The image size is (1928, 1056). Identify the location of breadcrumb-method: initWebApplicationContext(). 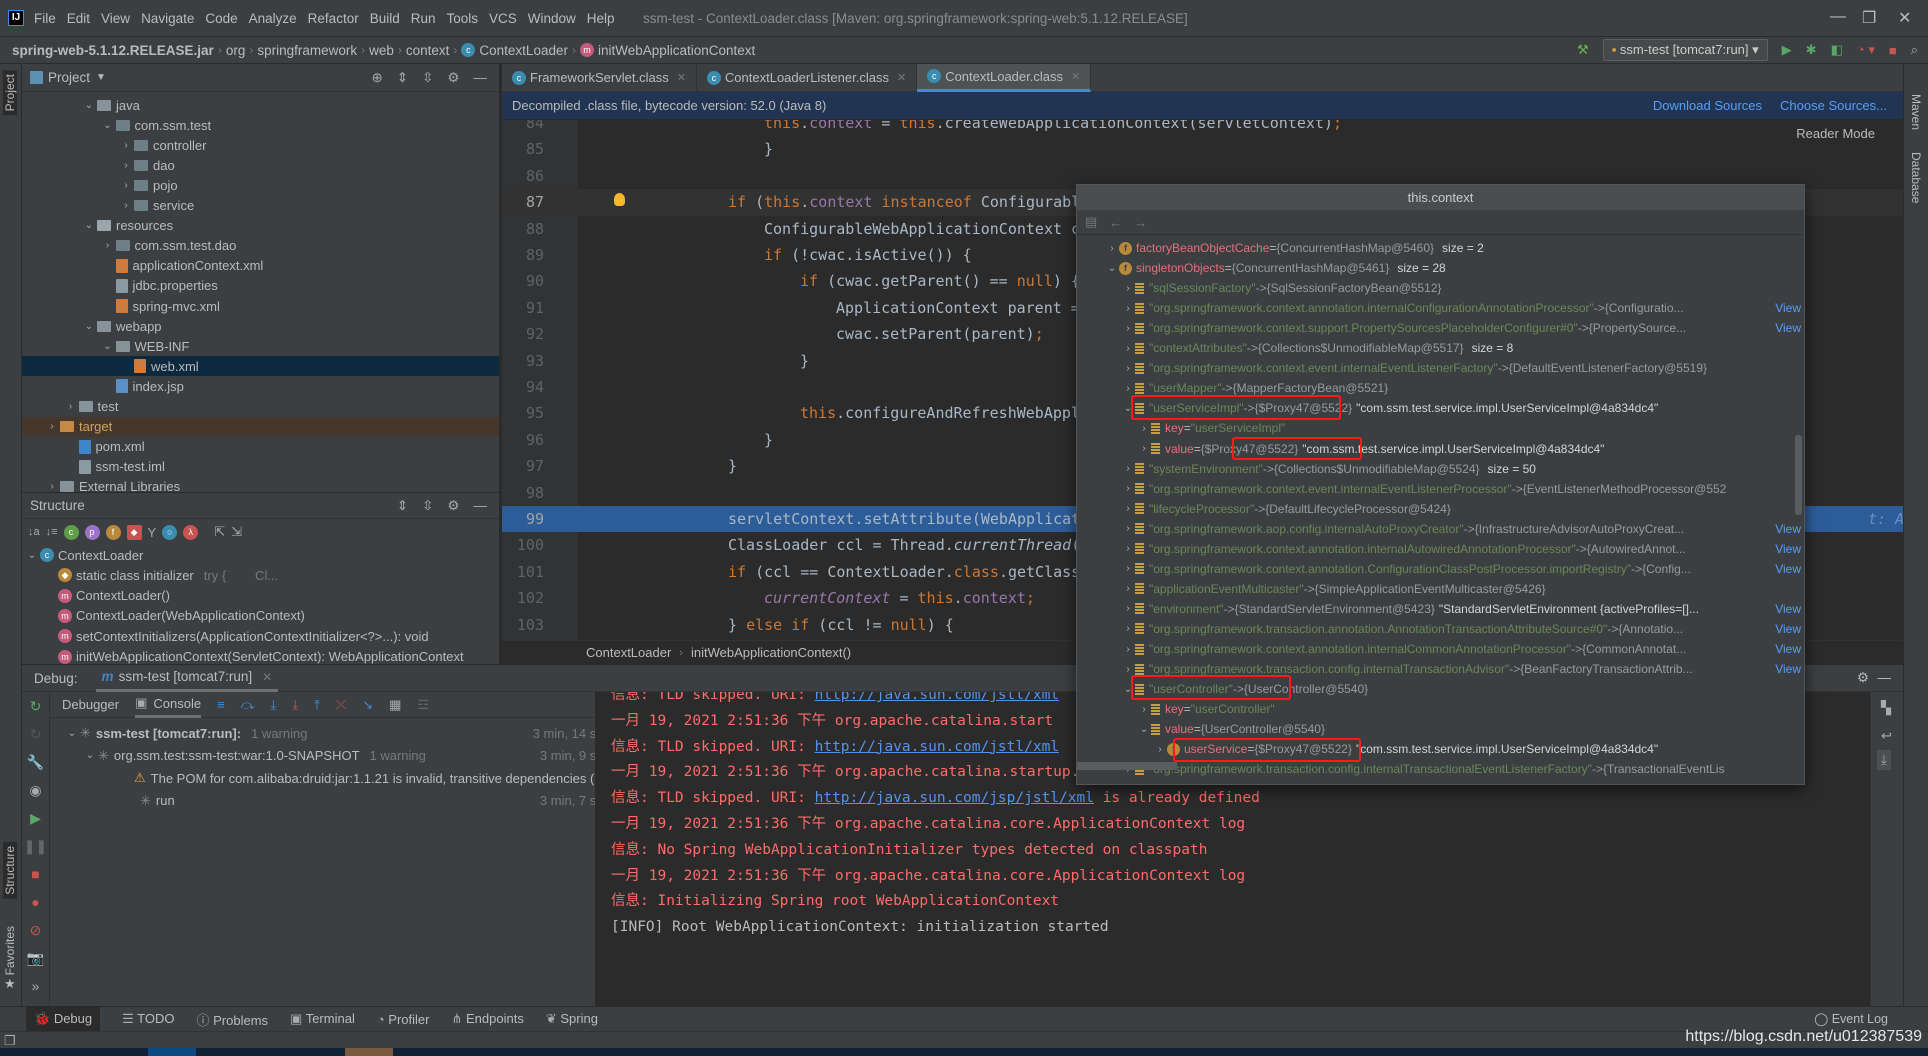
(771, 652).